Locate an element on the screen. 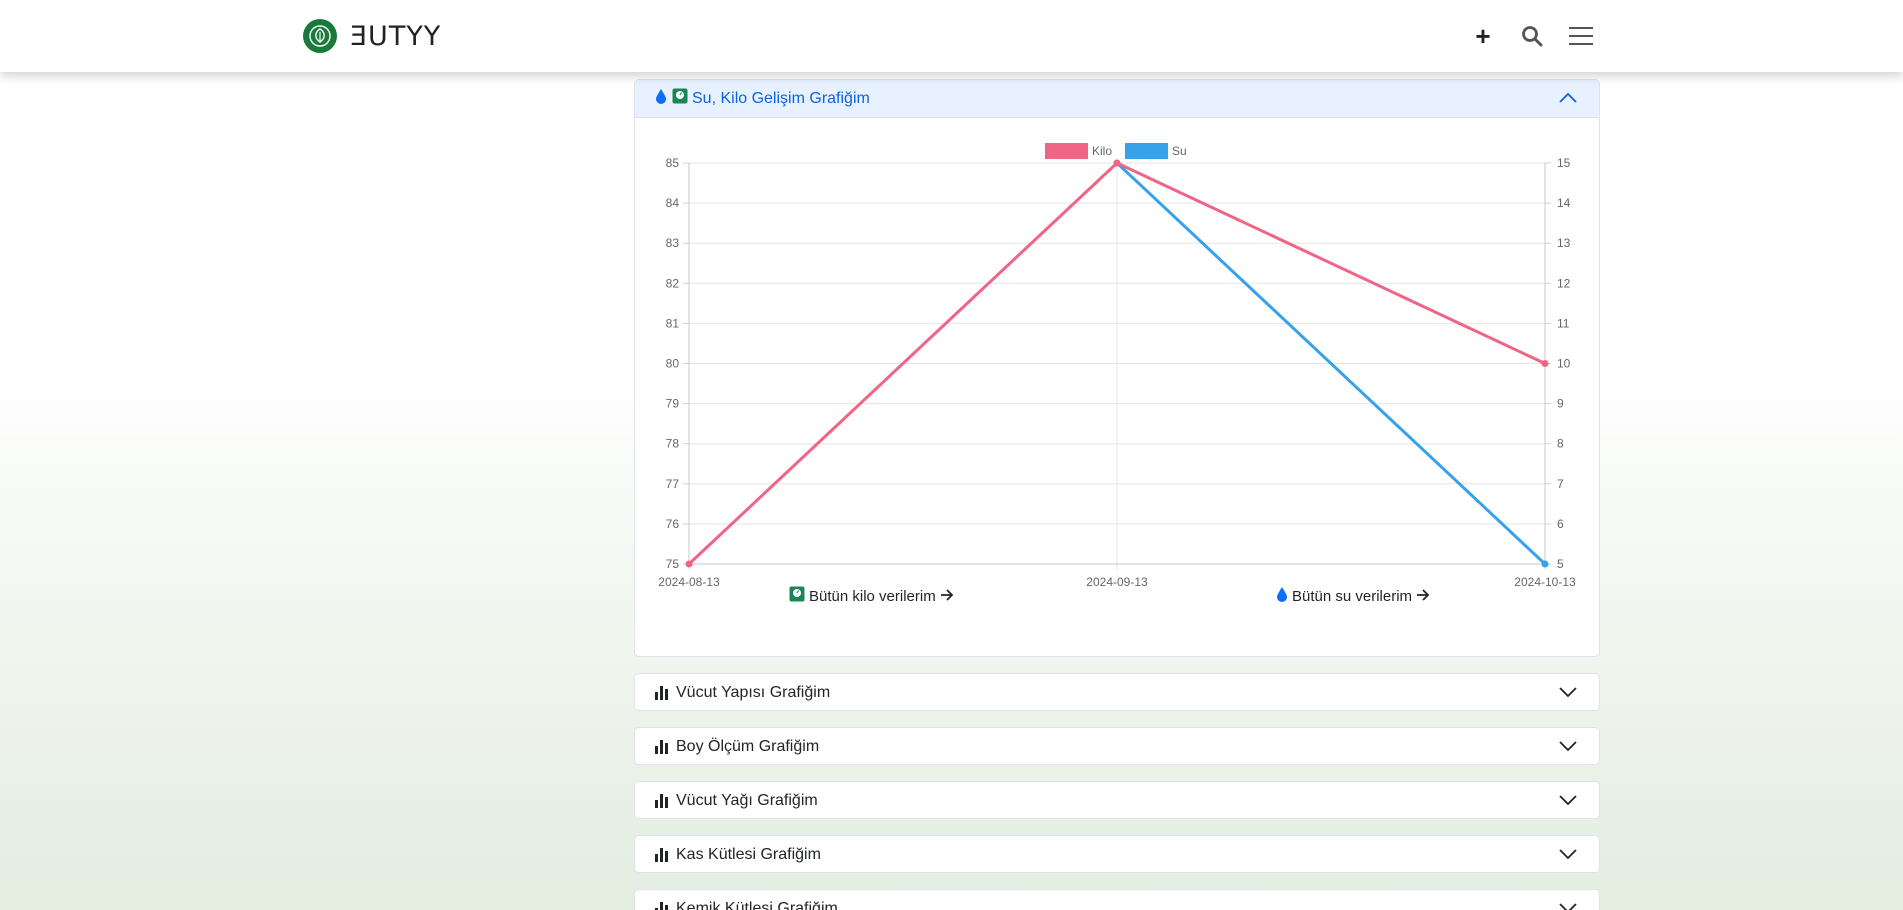 This screenshot has width=1903, height=910. muscle-mass-card: Kas Kütlesi Grafiğim is located at coordinates (1117, 854).